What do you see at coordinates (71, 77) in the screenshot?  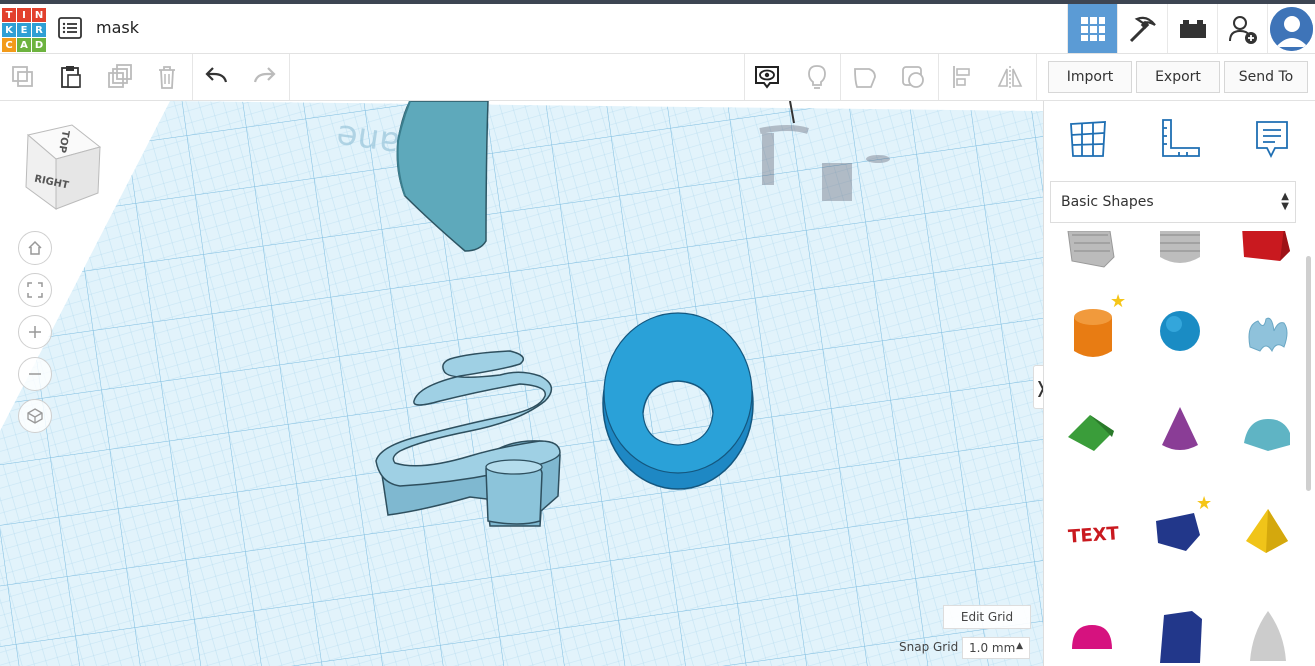 I see `paste-icon` at bounding box center [71, 77].